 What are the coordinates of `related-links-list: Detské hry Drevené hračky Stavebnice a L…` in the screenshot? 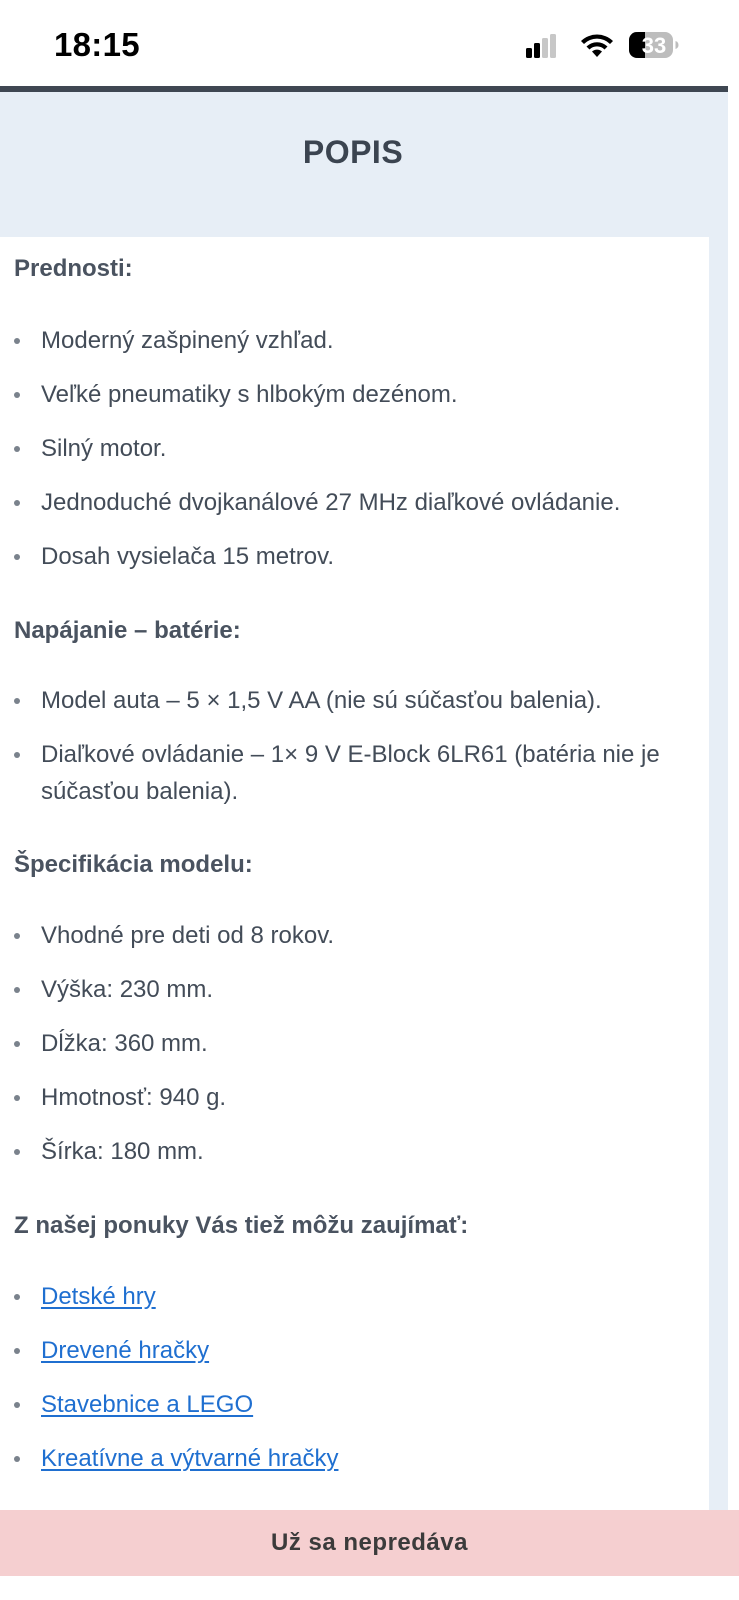 It's located at (350, 1377).